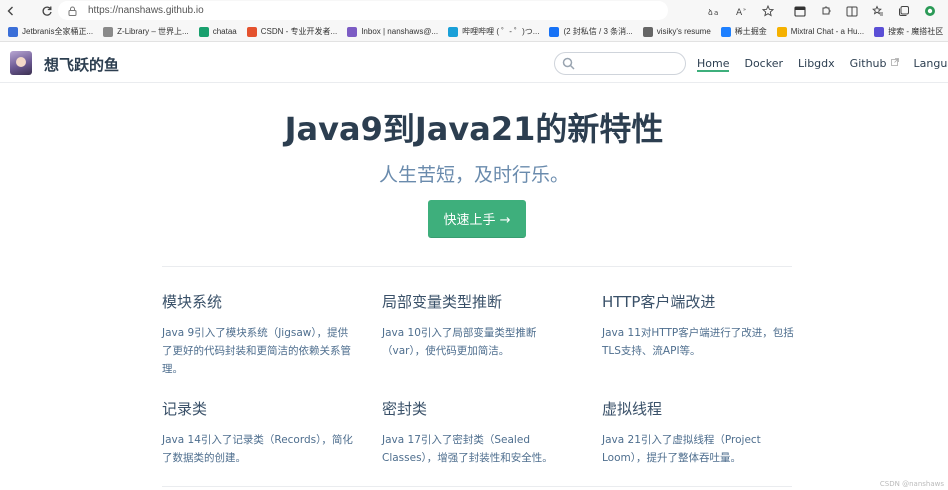  I want to click on extensions-icon, so click(826, 11).